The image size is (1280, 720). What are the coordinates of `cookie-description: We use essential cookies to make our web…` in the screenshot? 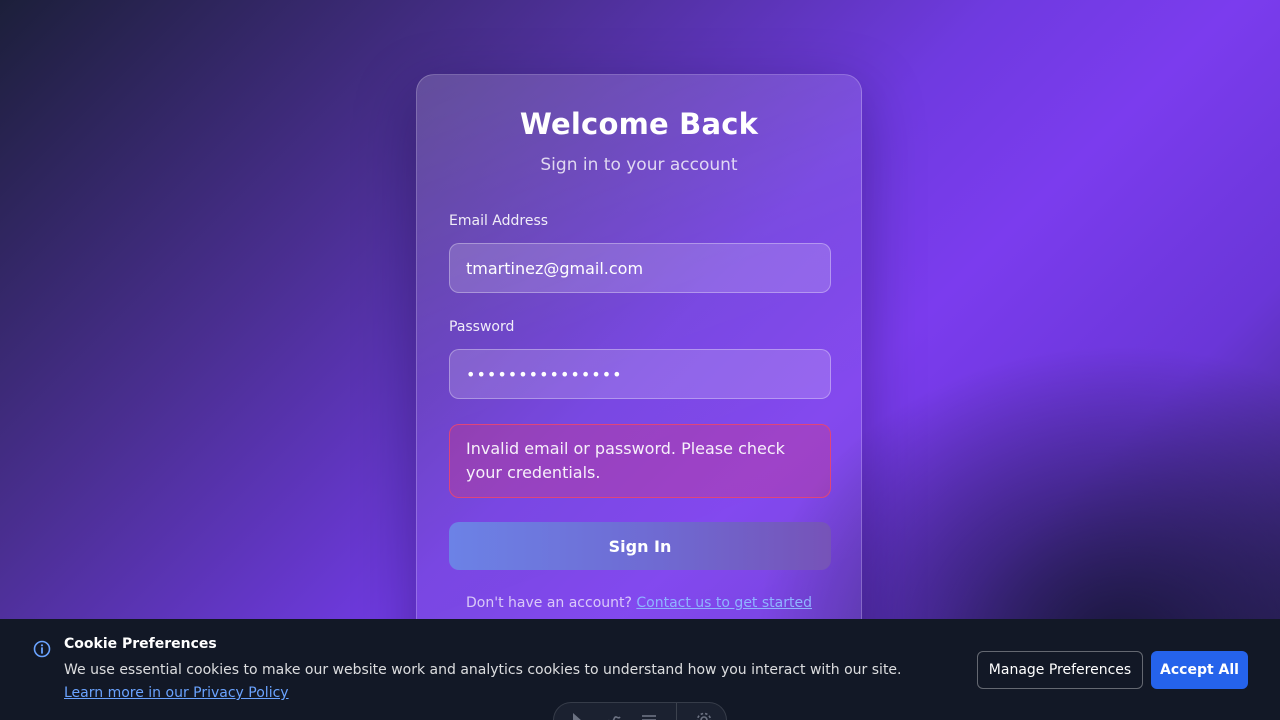 It's located at (504, 682).